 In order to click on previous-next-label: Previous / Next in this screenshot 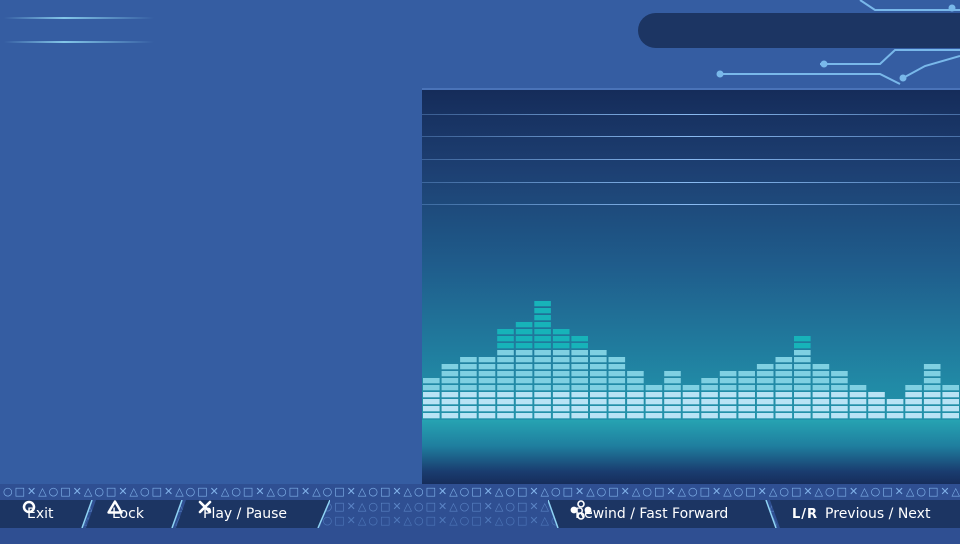, I will do `click(878, 514)`.